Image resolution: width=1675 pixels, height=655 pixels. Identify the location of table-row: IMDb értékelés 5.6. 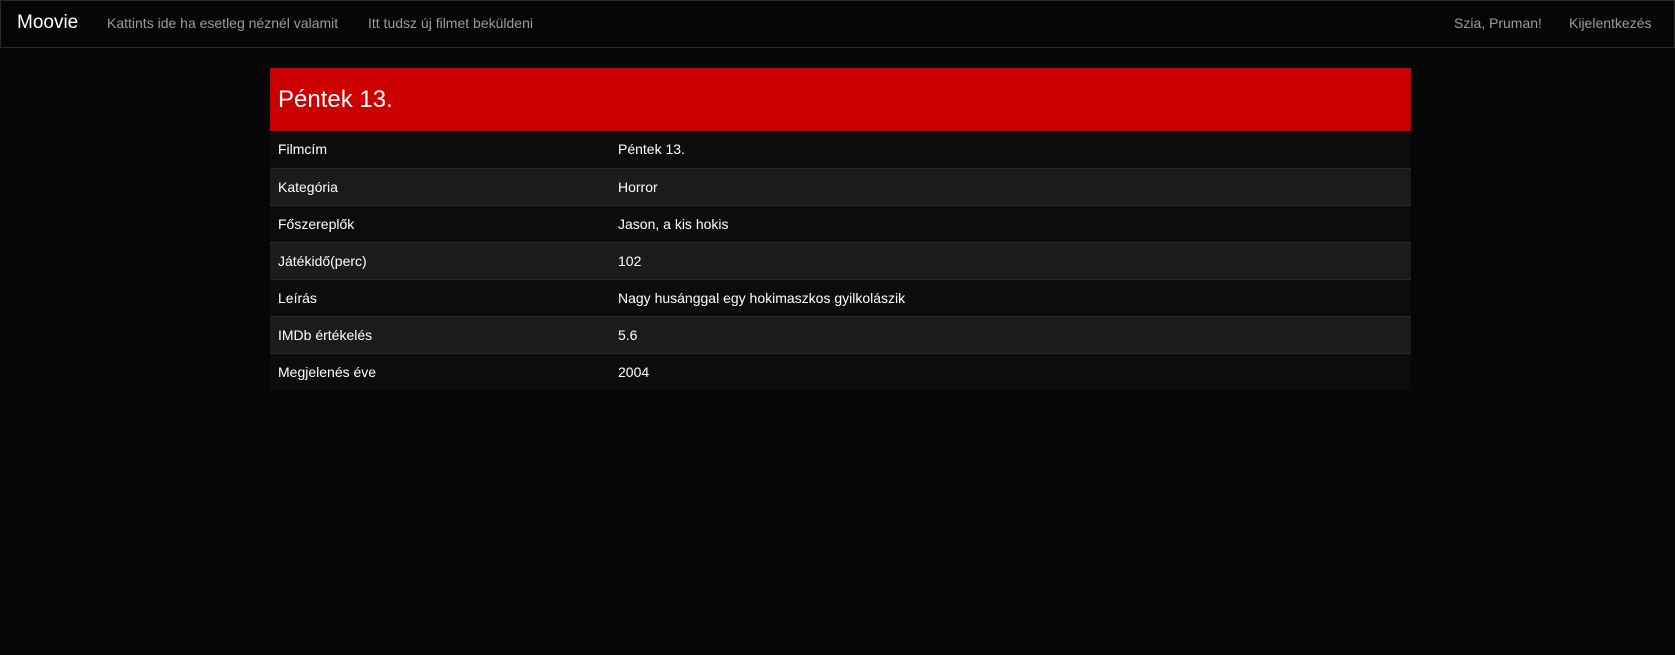
(840, 334).